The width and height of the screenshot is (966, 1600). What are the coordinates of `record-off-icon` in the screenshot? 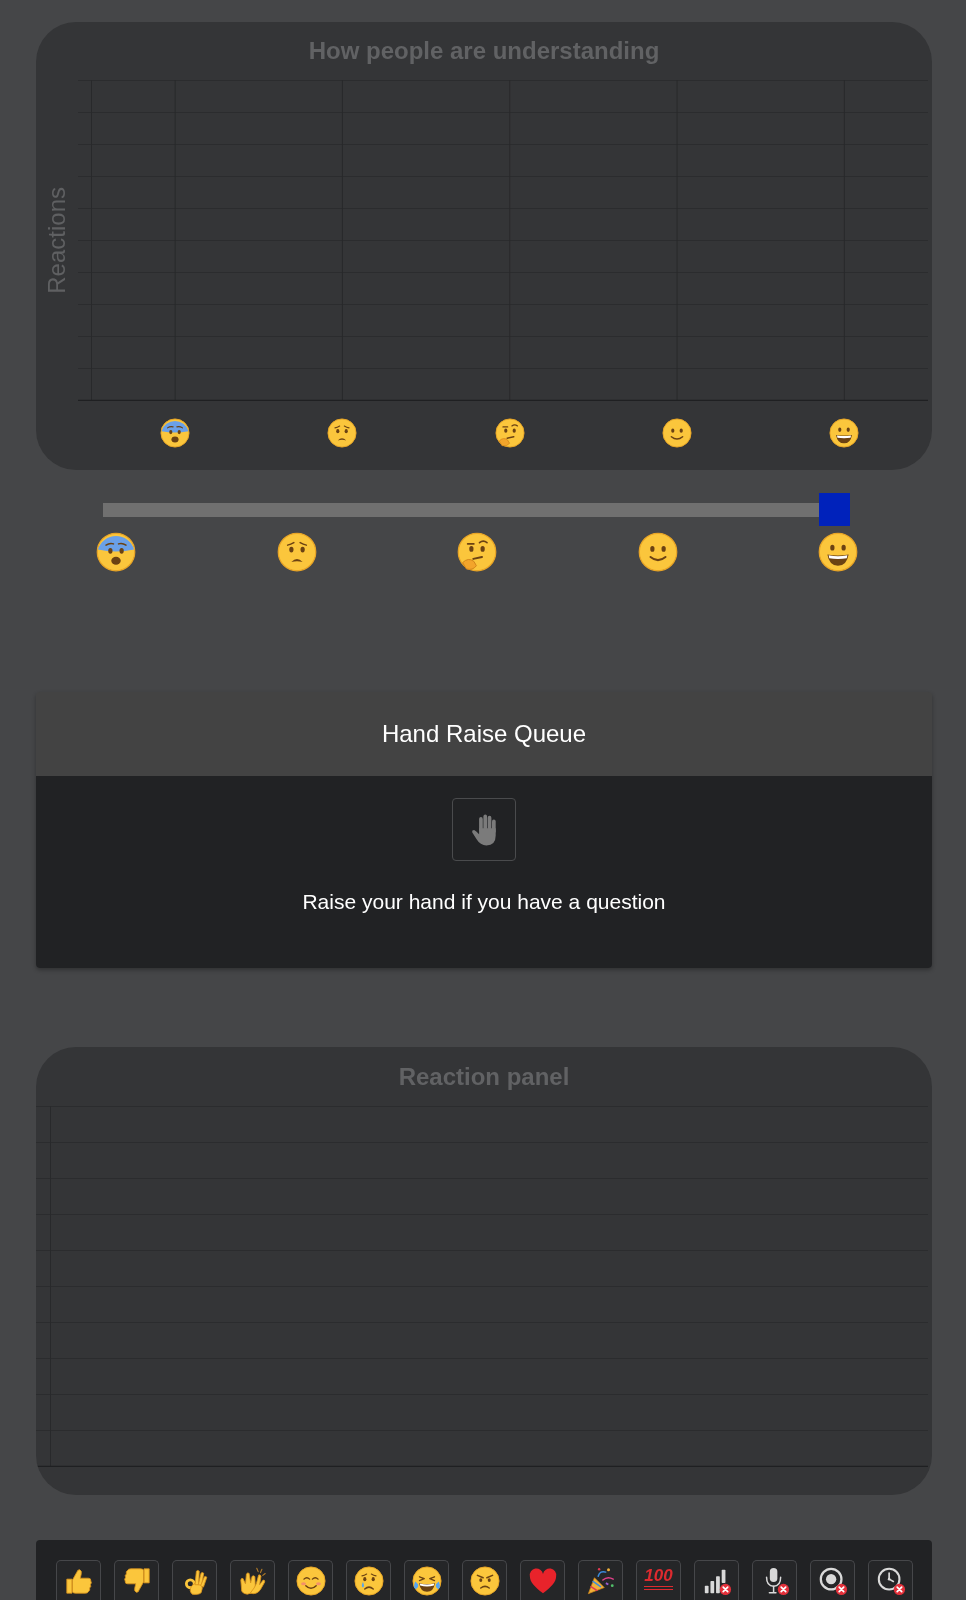 It's located at (832, 1581).